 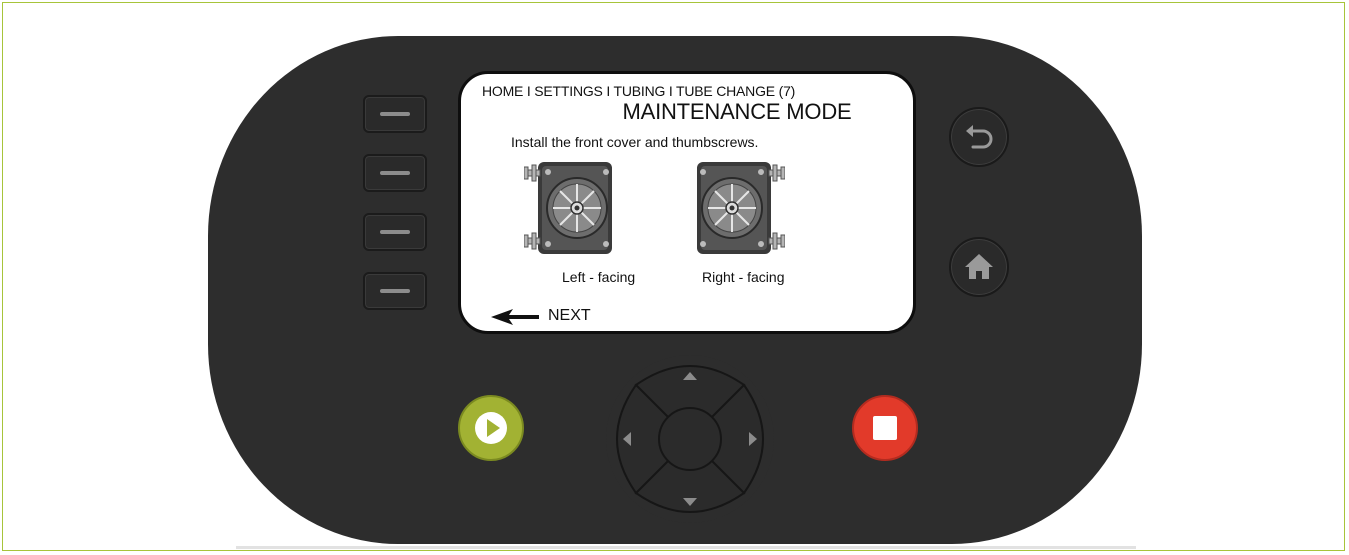 I want to click on page-title: MAINTENANCE MODE, so click(x=737, y=111).